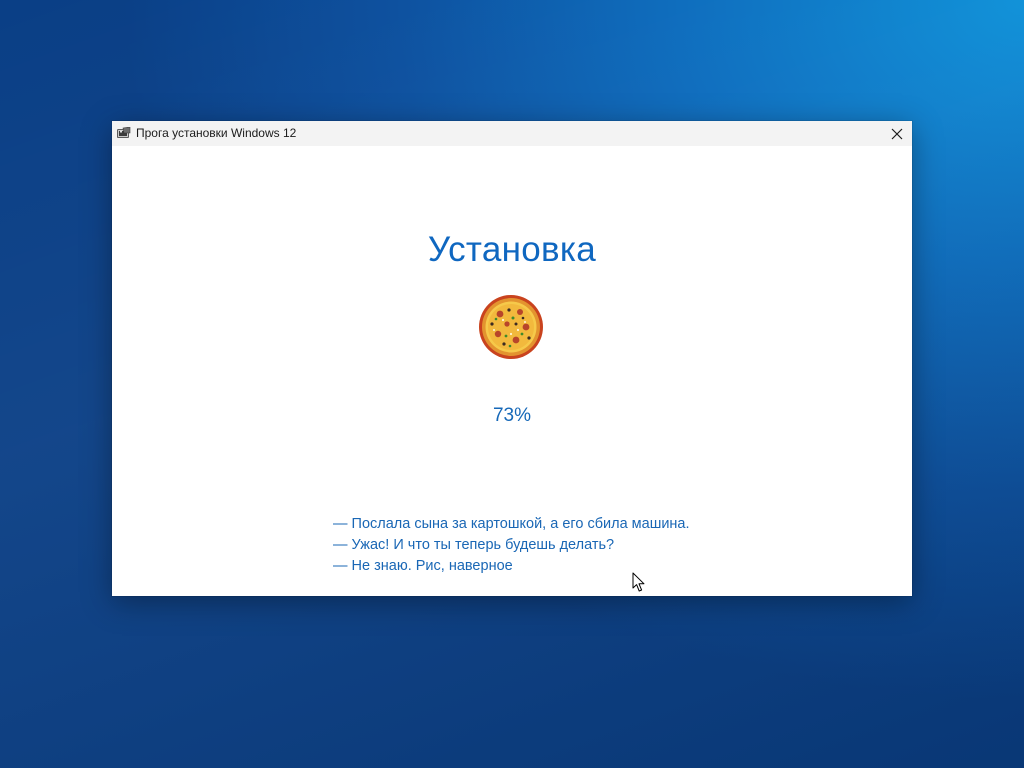  Describe the element at coordinates (511, 327) in the screenshot. I see `pizza-icon` at that location.